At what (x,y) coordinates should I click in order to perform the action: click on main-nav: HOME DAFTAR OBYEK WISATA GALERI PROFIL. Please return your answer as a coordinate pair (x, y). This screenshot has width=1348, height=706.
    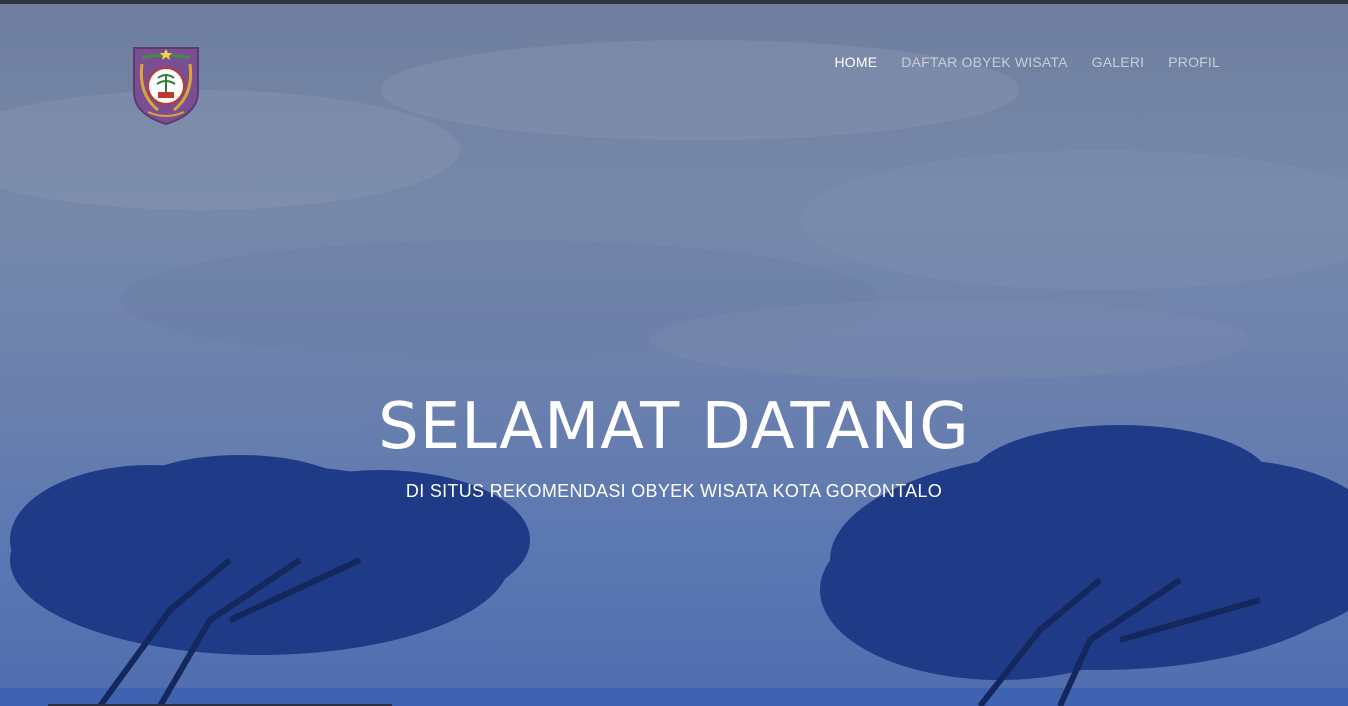
    Looking at the image, I should click on (1027, 62).